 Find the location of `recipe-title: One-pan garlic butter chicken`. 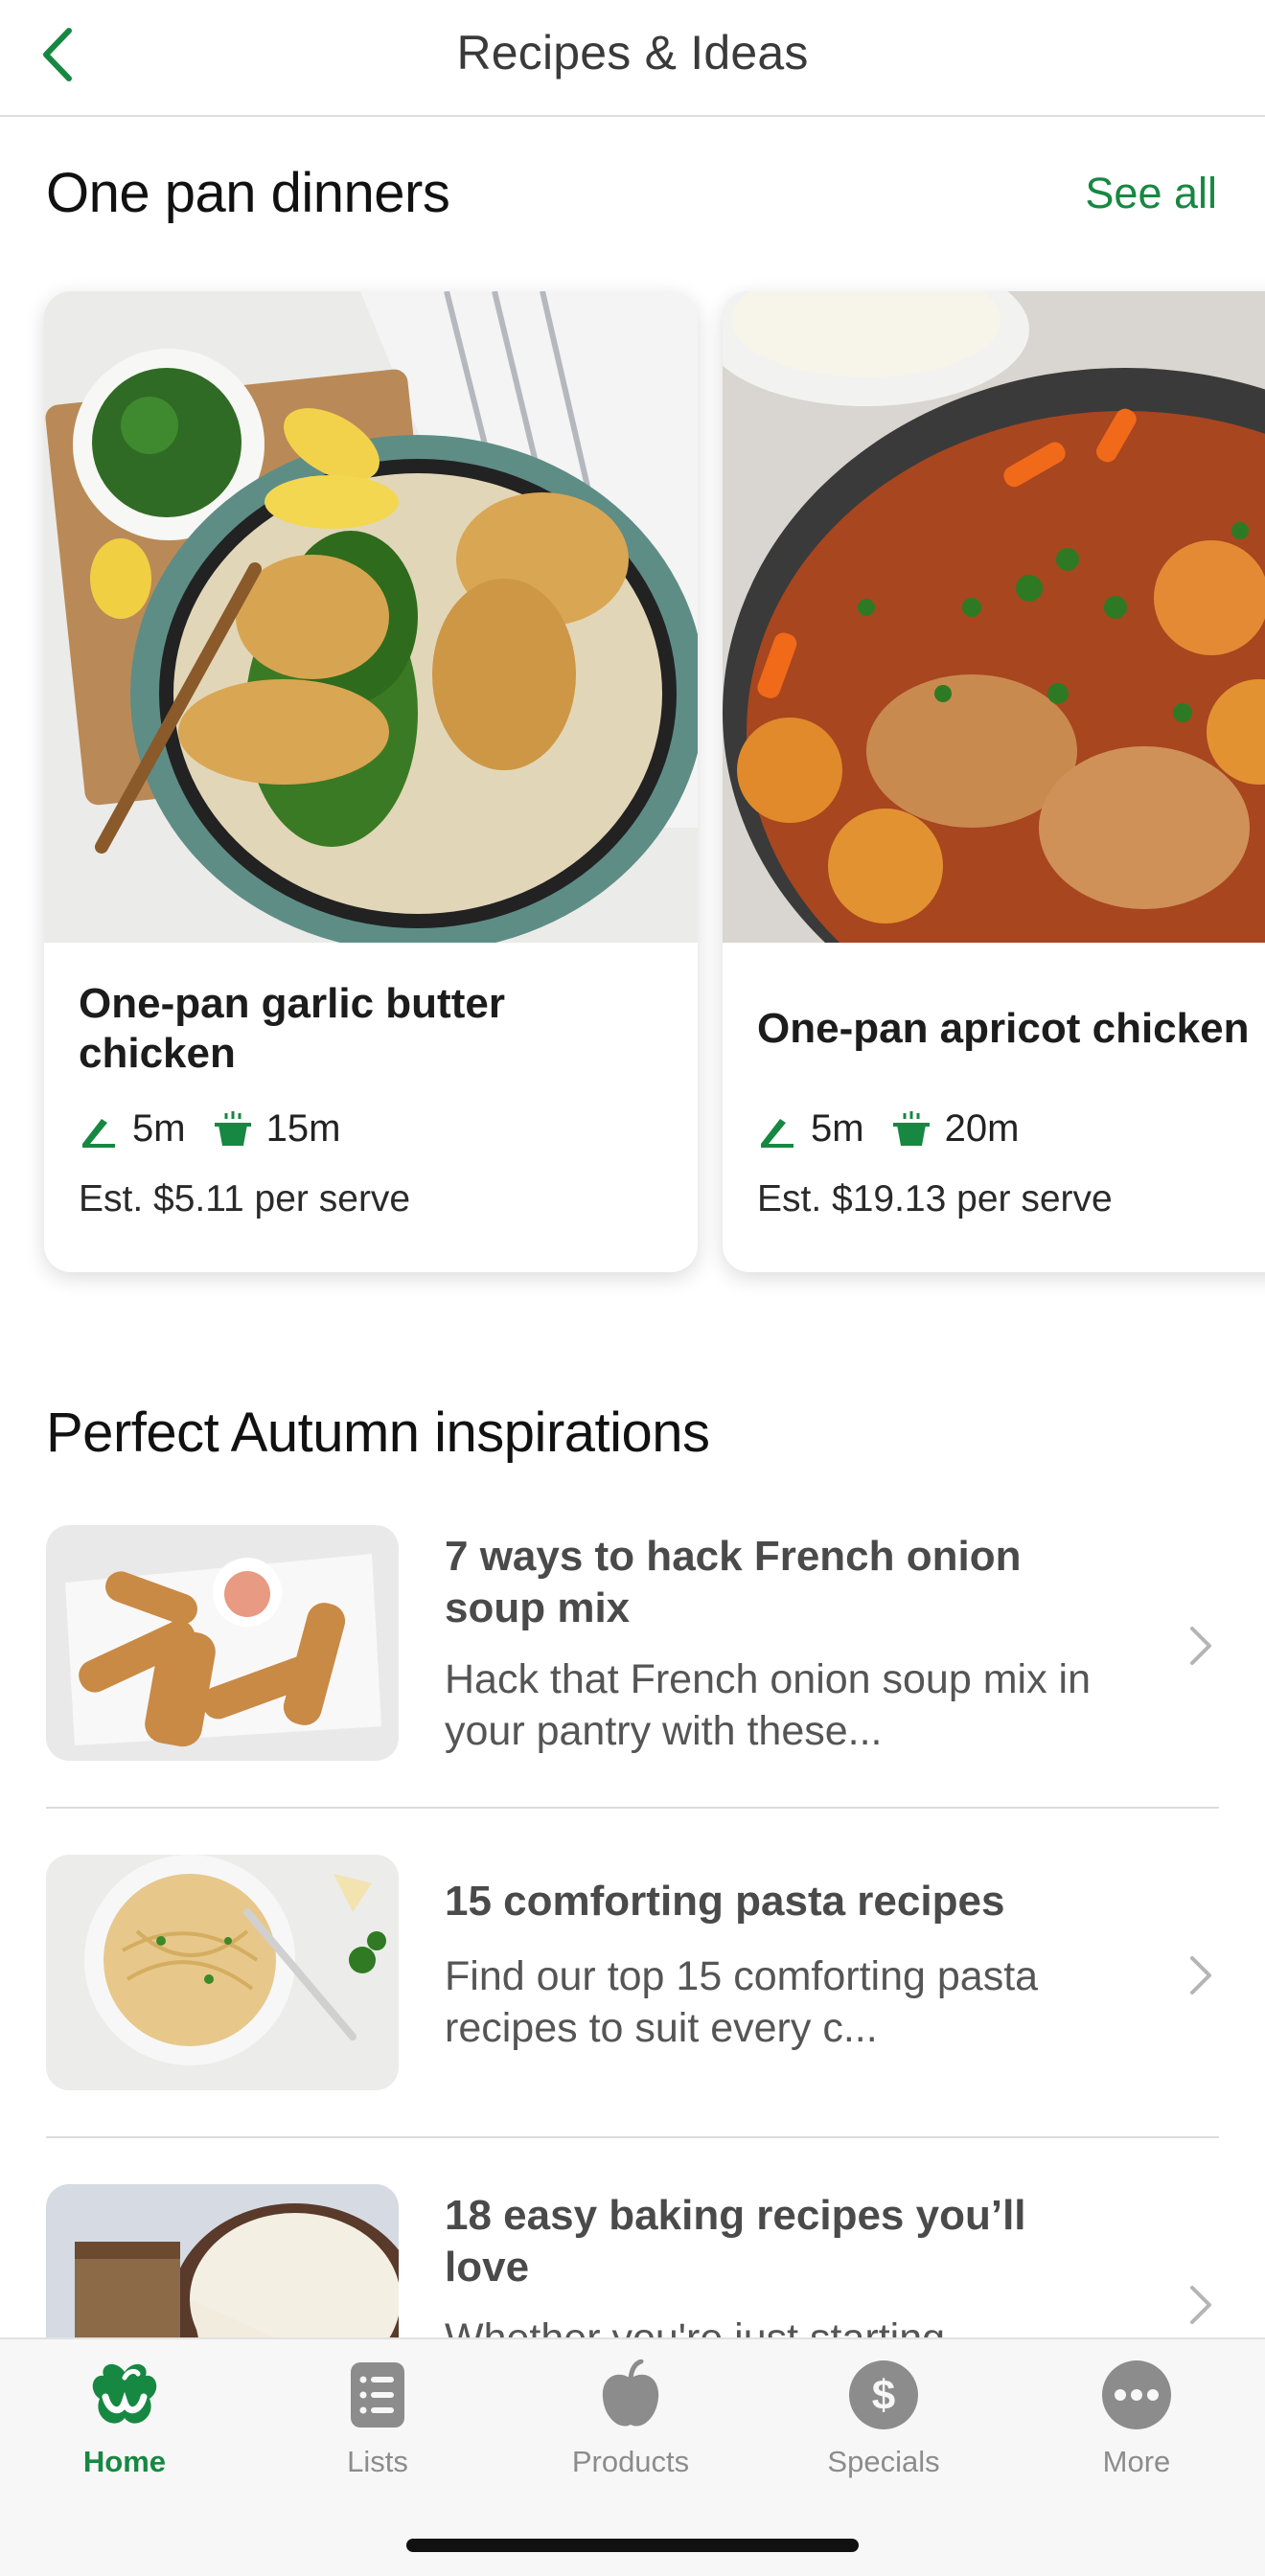

recipe-title: One-pan garlic butter chicken is located at coordinates (292, 1028).